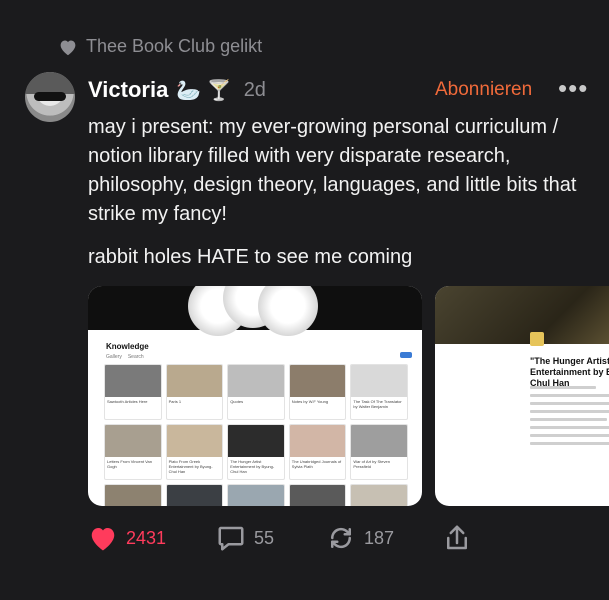 This screenshot has width=609, height=600. I want to click on repost-button: 187, so click(360, 538).